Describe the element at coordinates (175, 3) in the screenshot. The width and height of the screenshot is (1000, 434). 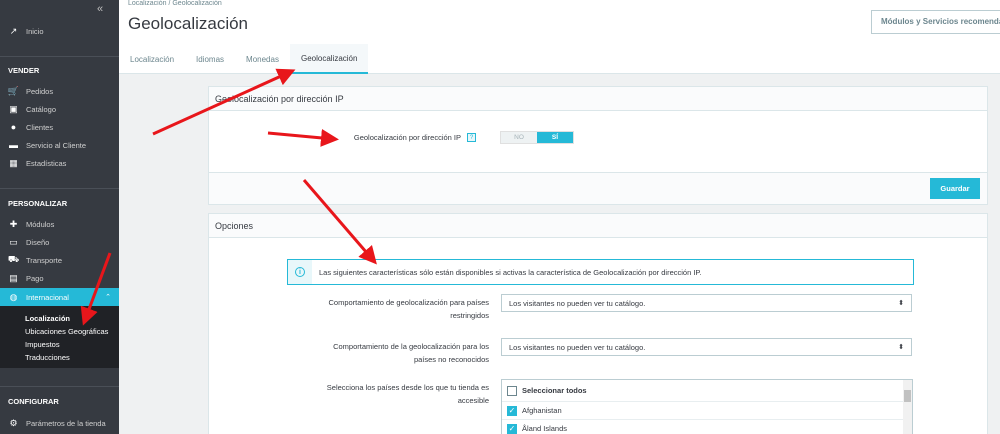
I see `breadcrumb: Localización / Geolocalización` at that location.